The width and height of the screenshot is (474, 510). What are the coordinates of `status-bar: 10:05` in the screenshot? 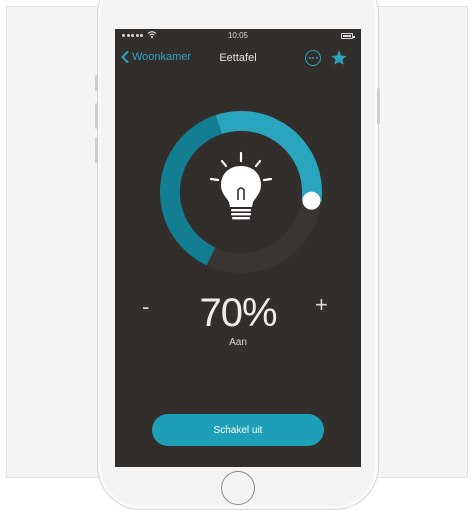 It's located at (238, 36).